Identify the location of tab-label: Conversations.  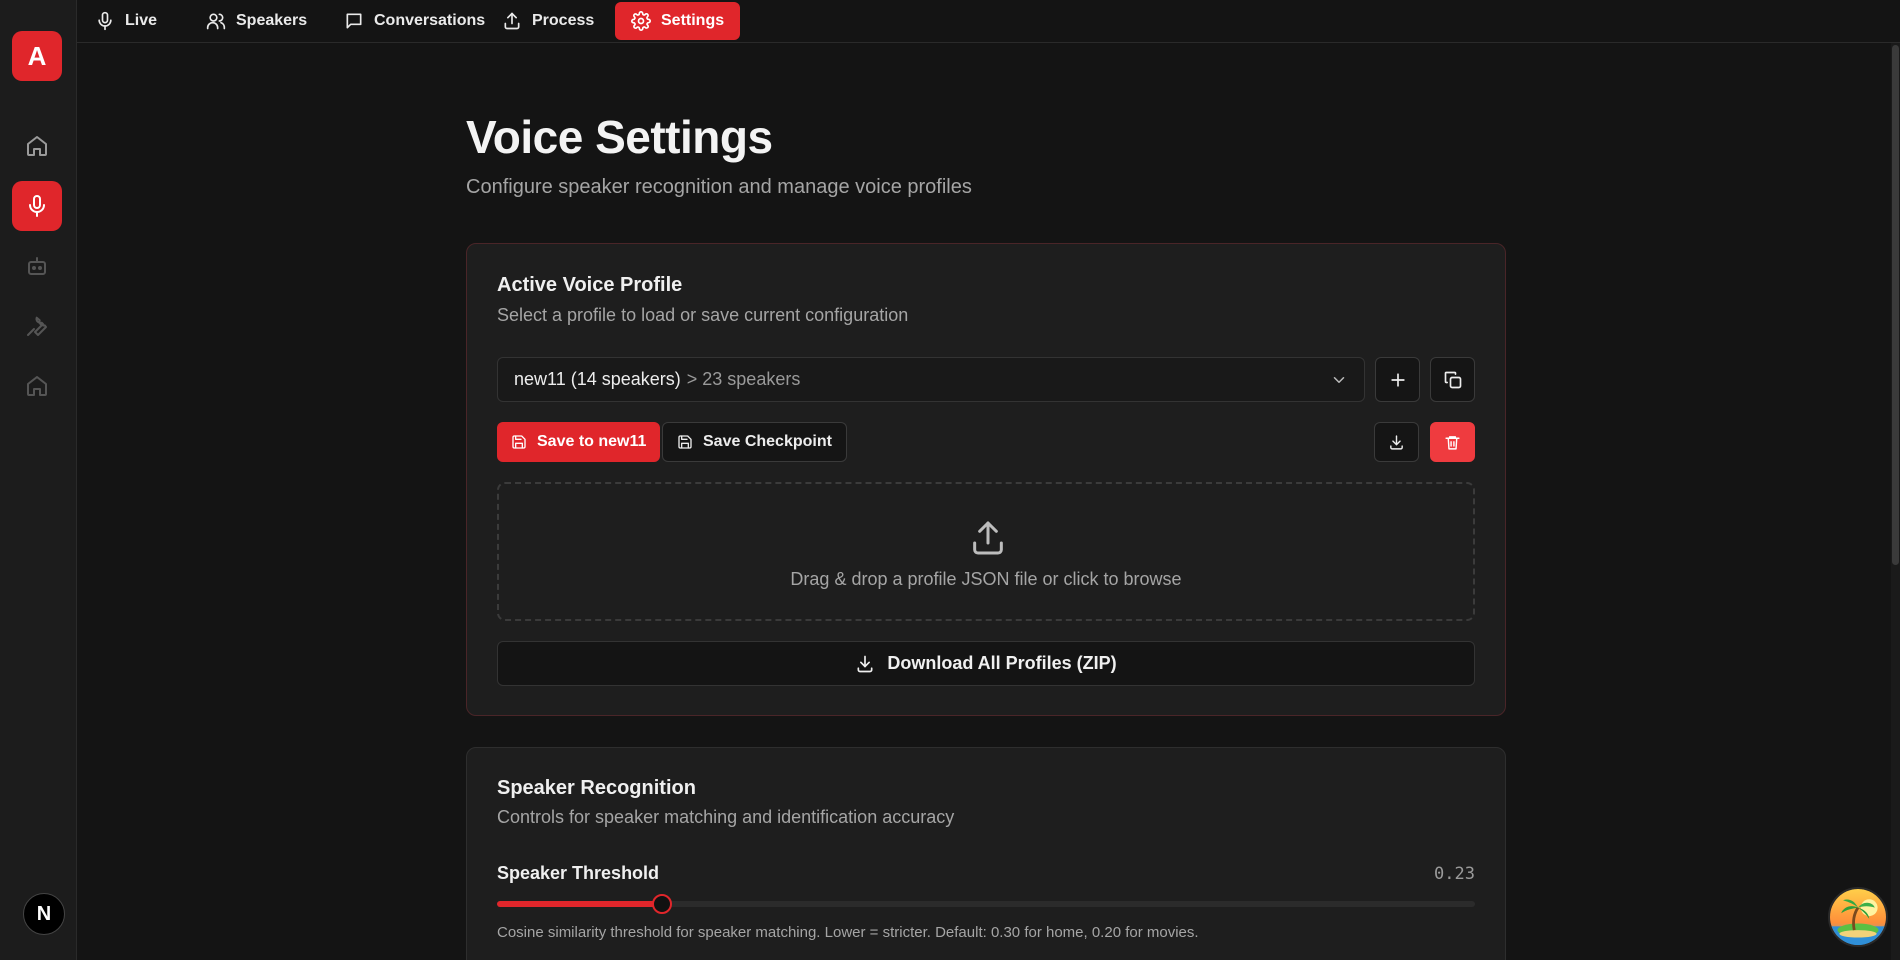
(430, 20).